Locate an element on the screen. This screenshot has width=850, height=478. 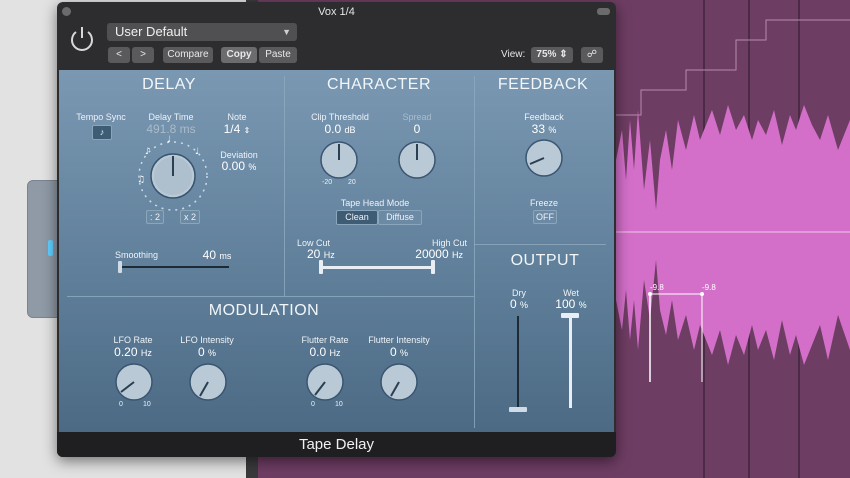
half-time-button: : 2 is located at coordinates (155, 217).